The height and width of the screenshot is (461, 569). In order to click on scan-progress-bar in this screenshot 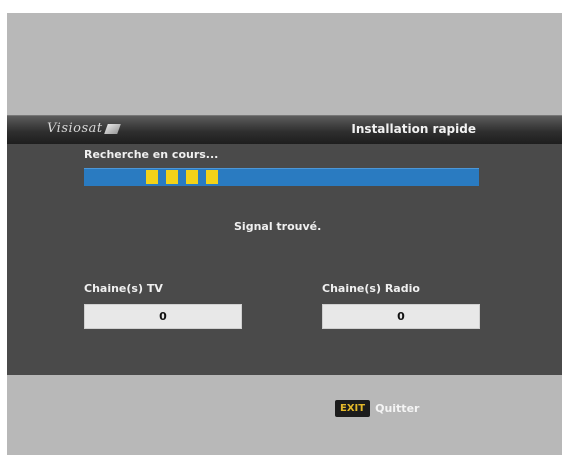, I will do `click(281, 177)`.